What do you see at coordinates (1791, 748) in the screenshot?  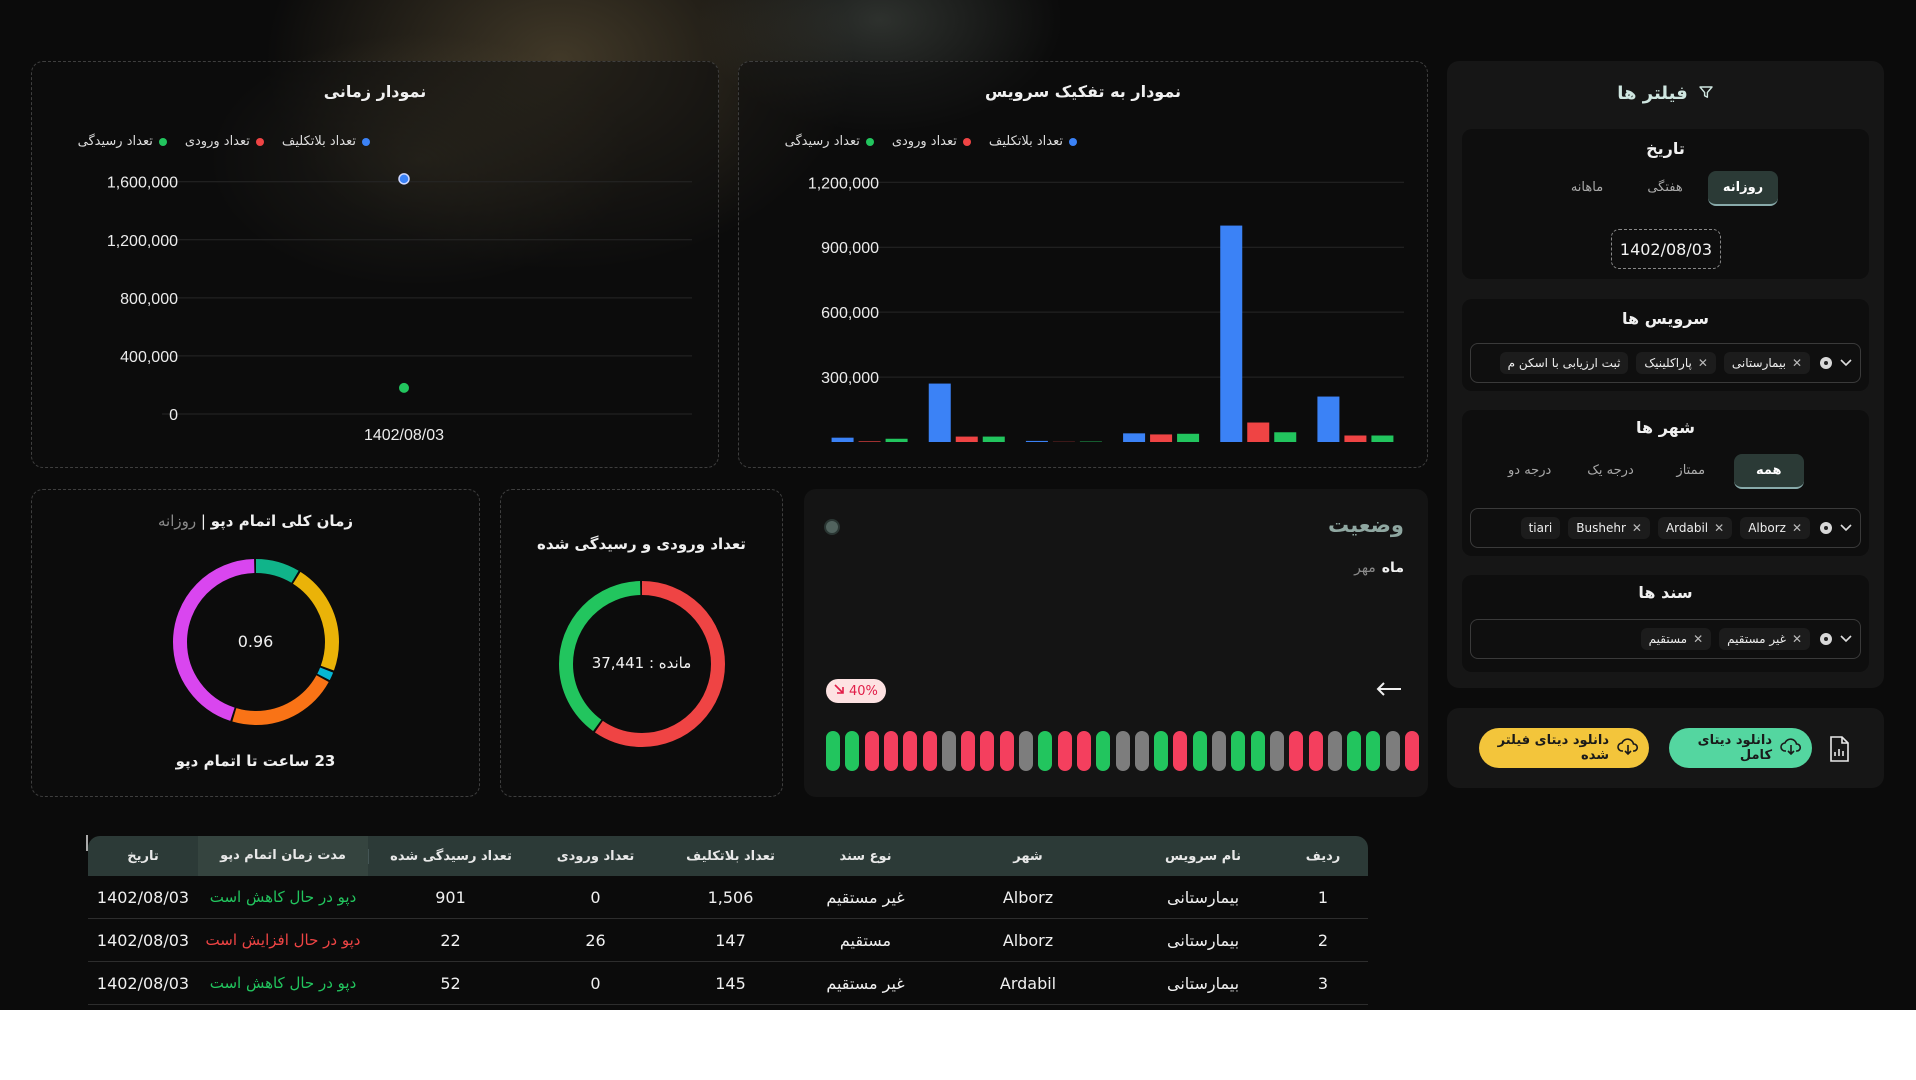 I see `cloud-download-icon` at bounding box center [1791, 748].